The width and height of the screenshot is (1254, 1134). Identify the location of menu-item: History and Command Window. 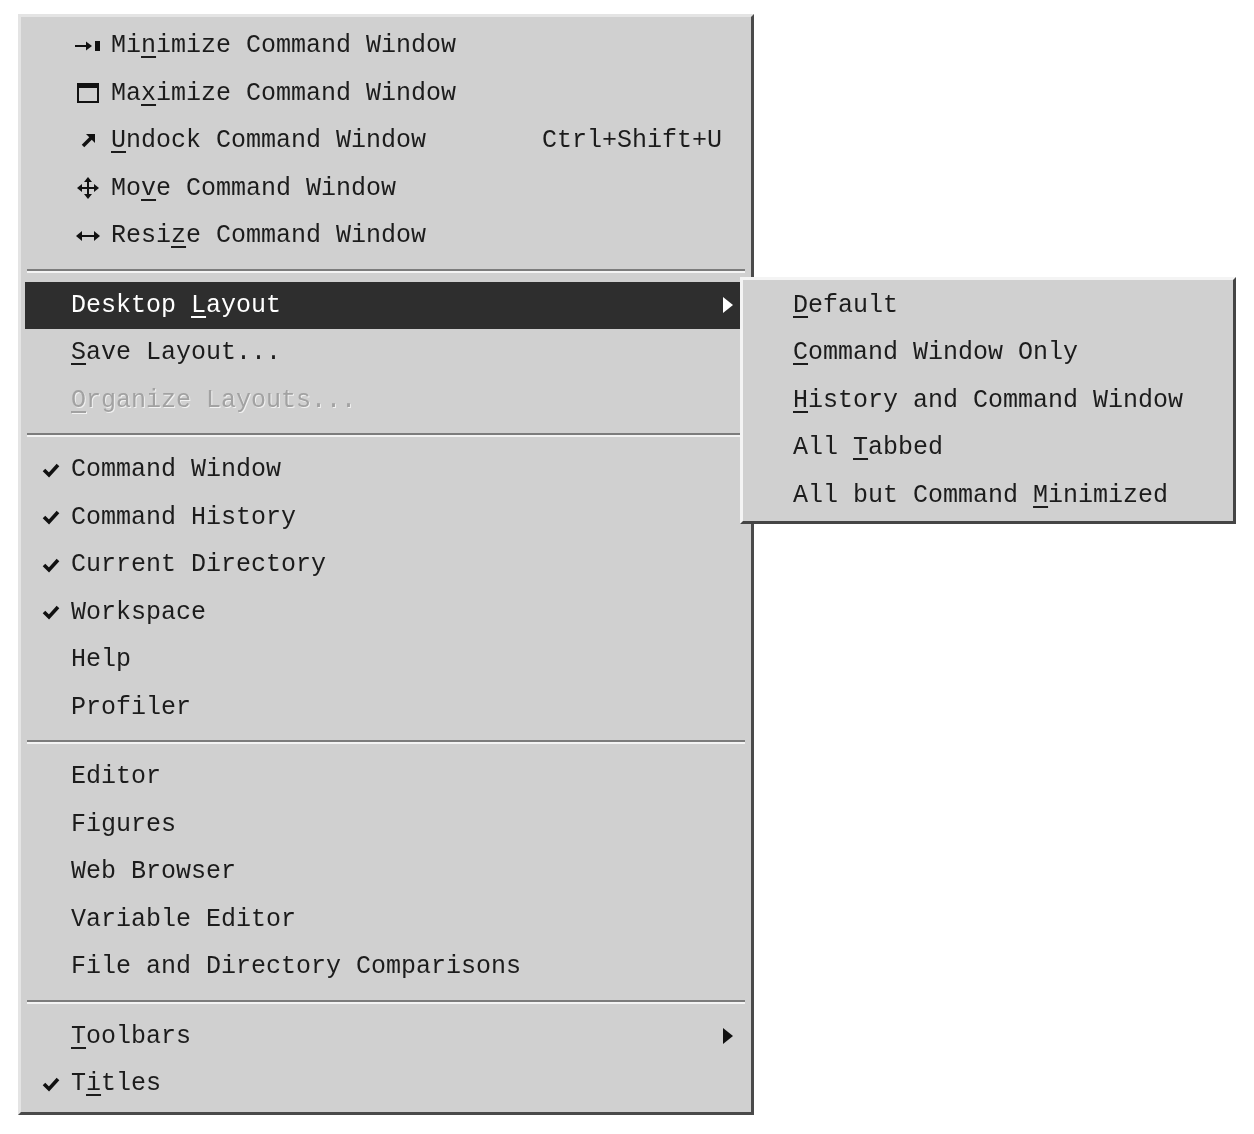
(988, 400).